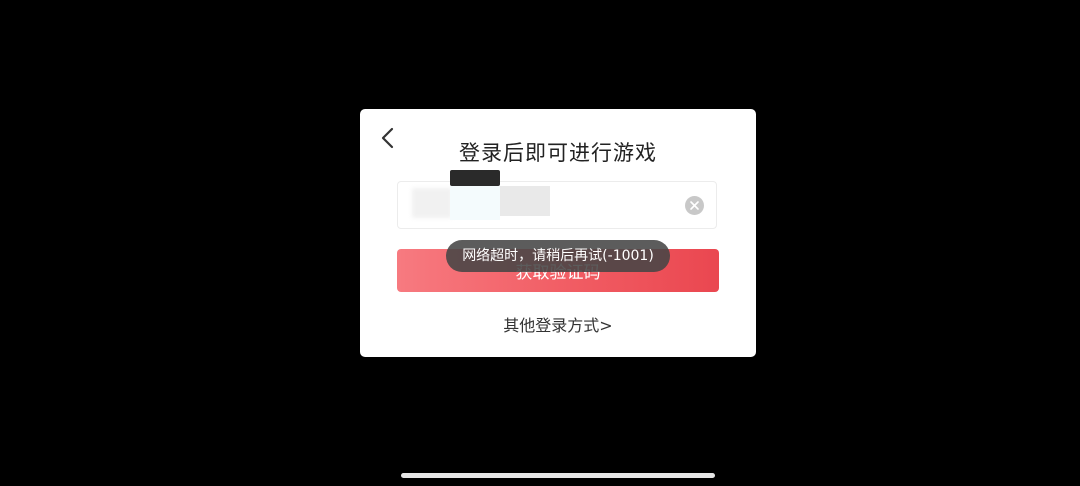 The height and width of the screenshot is (486, 1080). What do you see at coordinates (558, 153) in the screenshot?
I see `dialog-title: 登录后即可进行游戏` at bounding box center [558, 153].